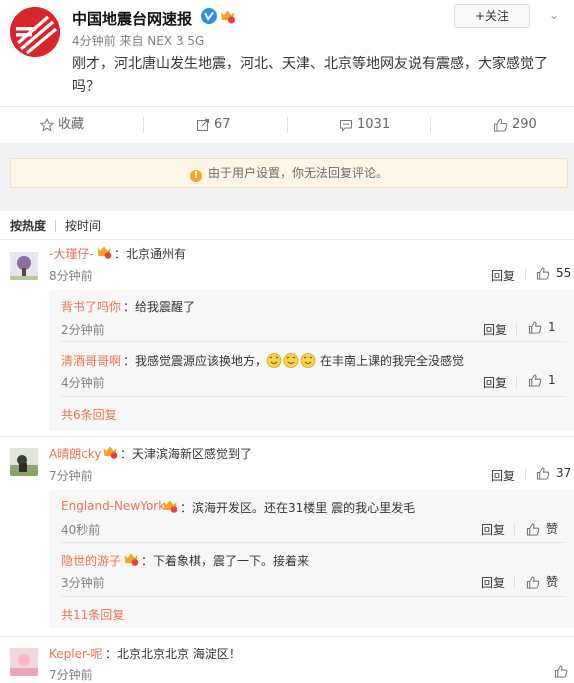 Image resolution: width=574 pixels, height=683 pixels. Describe the element at coordinates (364, 125) in the screenshot. I see `comment-button: 1031` at that location.